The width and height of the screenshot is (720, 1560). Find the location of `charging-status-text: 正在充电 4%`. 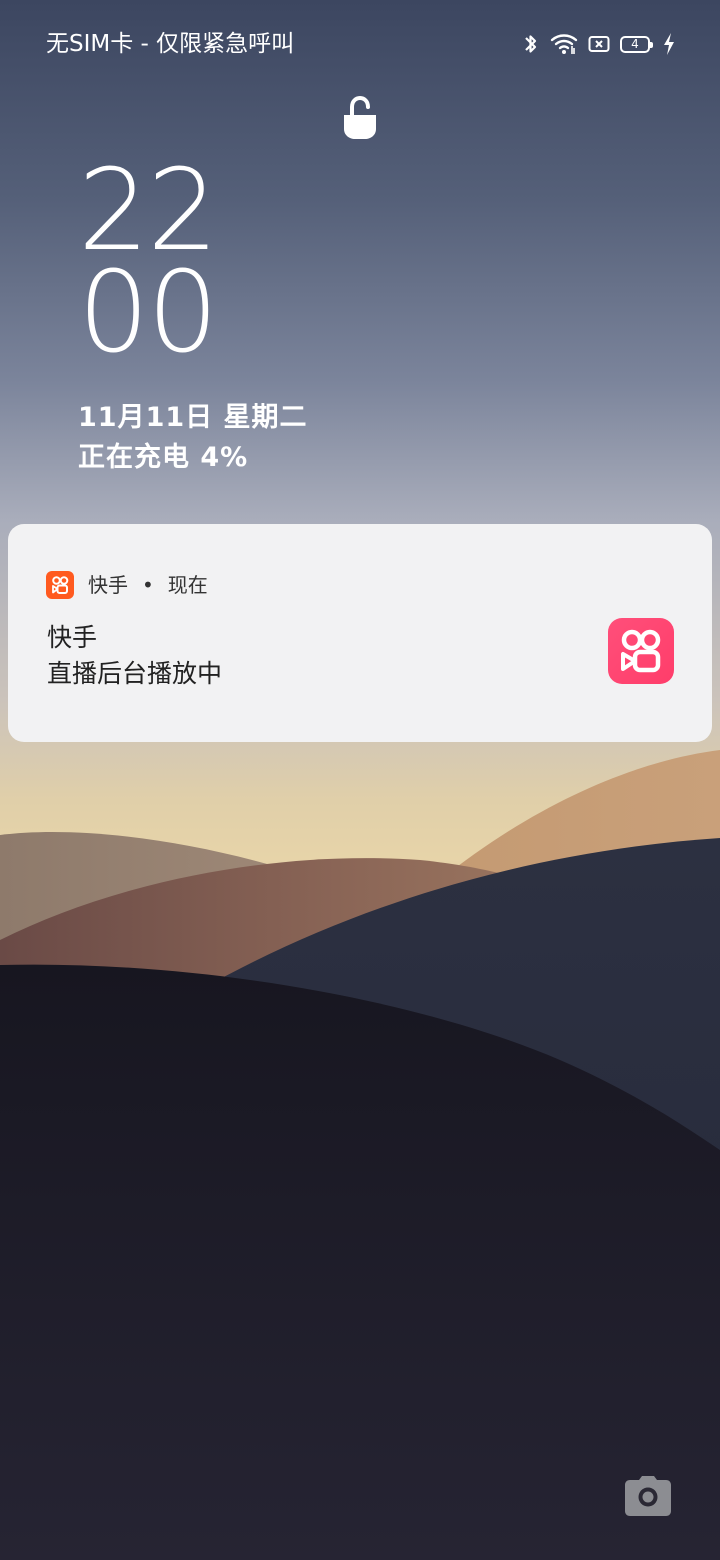

charging-status-text: 正在充电 4% is located at coordinates (163, 457).